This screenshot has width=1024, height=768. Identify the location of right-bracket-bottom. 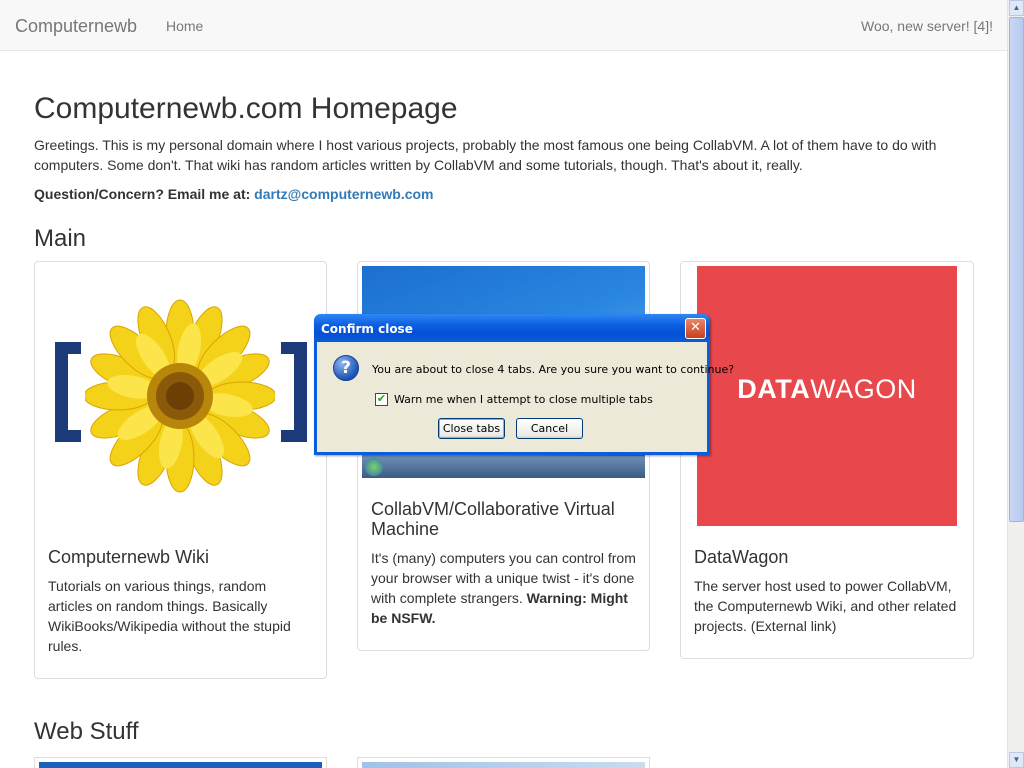
(294, 436).